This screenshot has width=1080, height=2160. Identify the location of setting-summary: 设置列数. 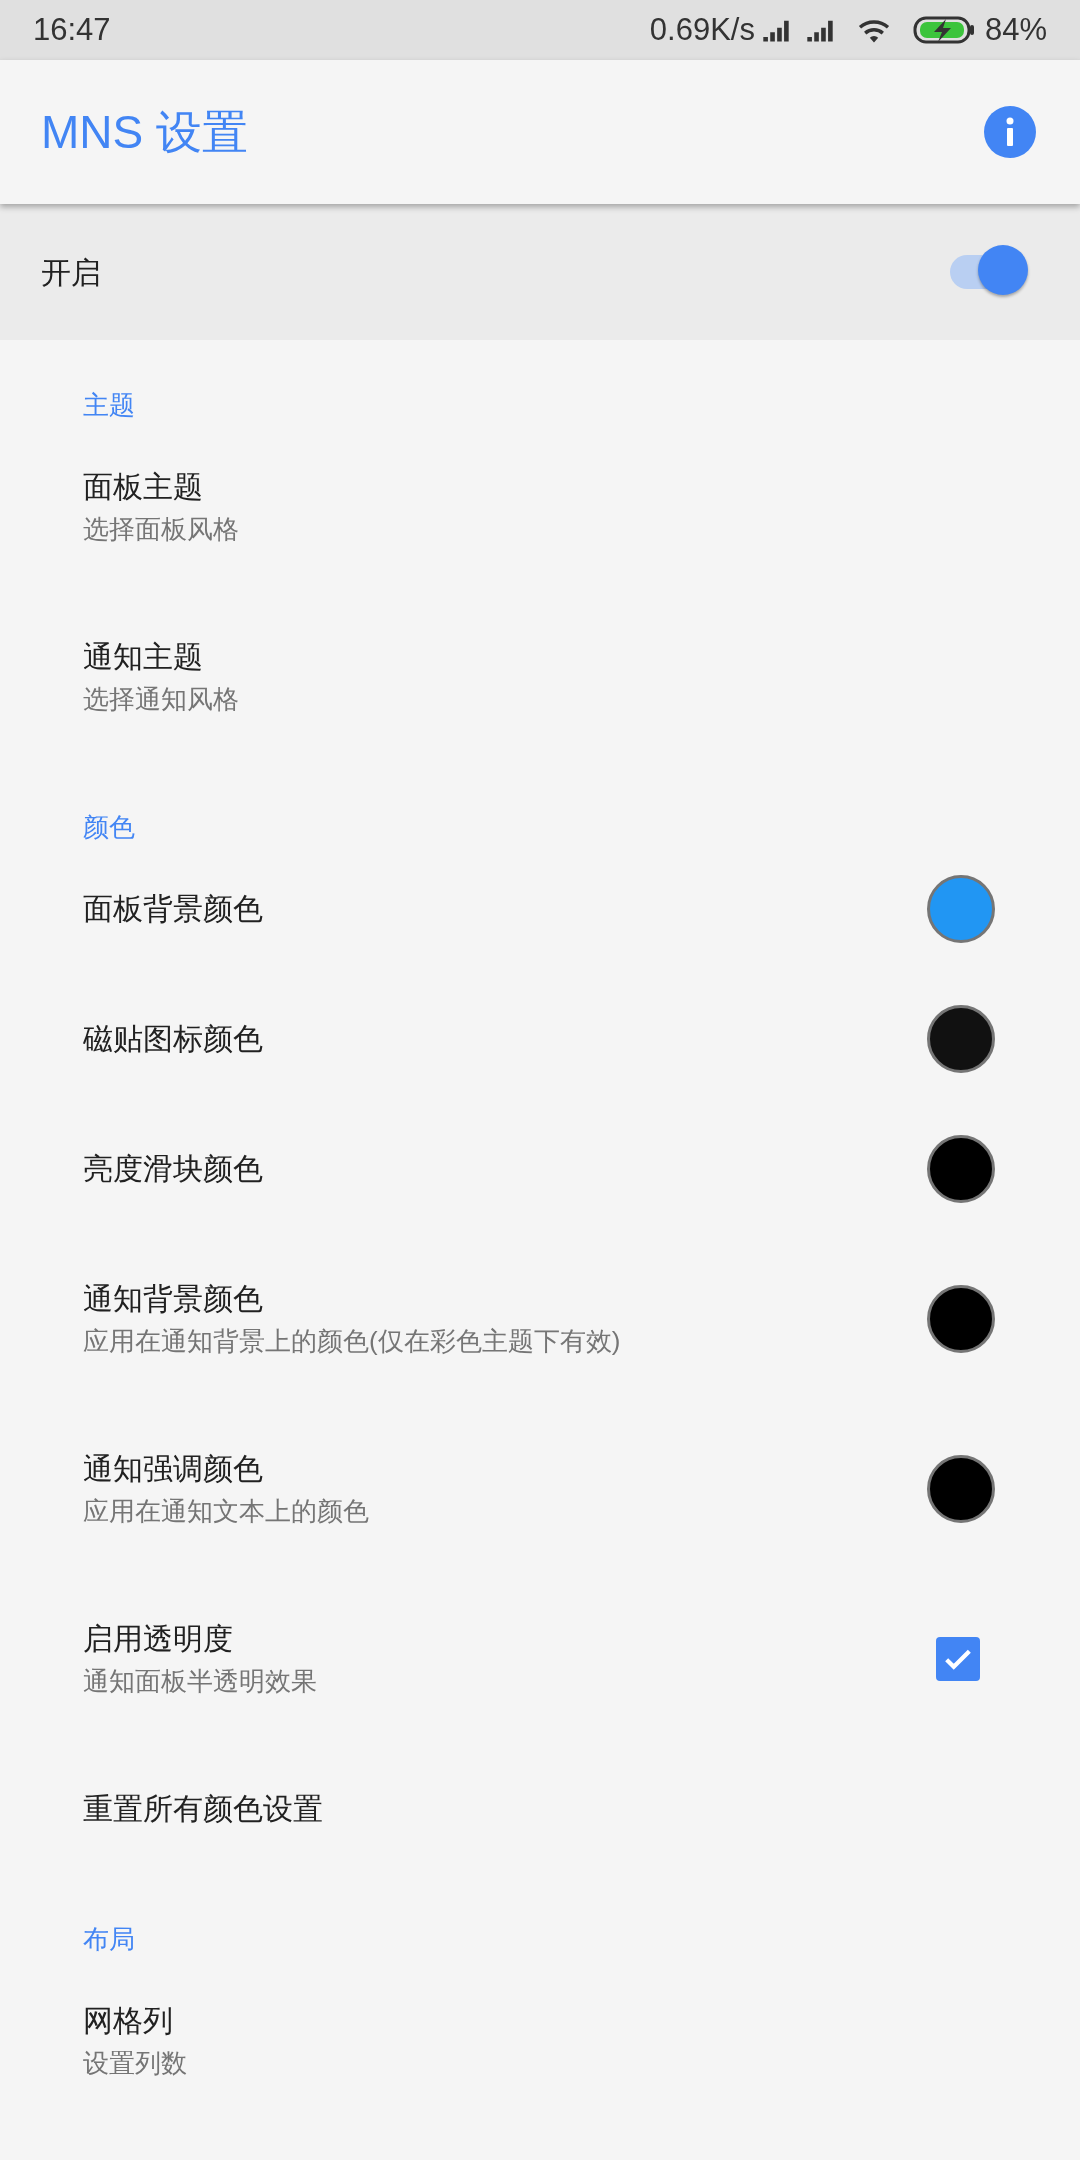
(135, 2063).